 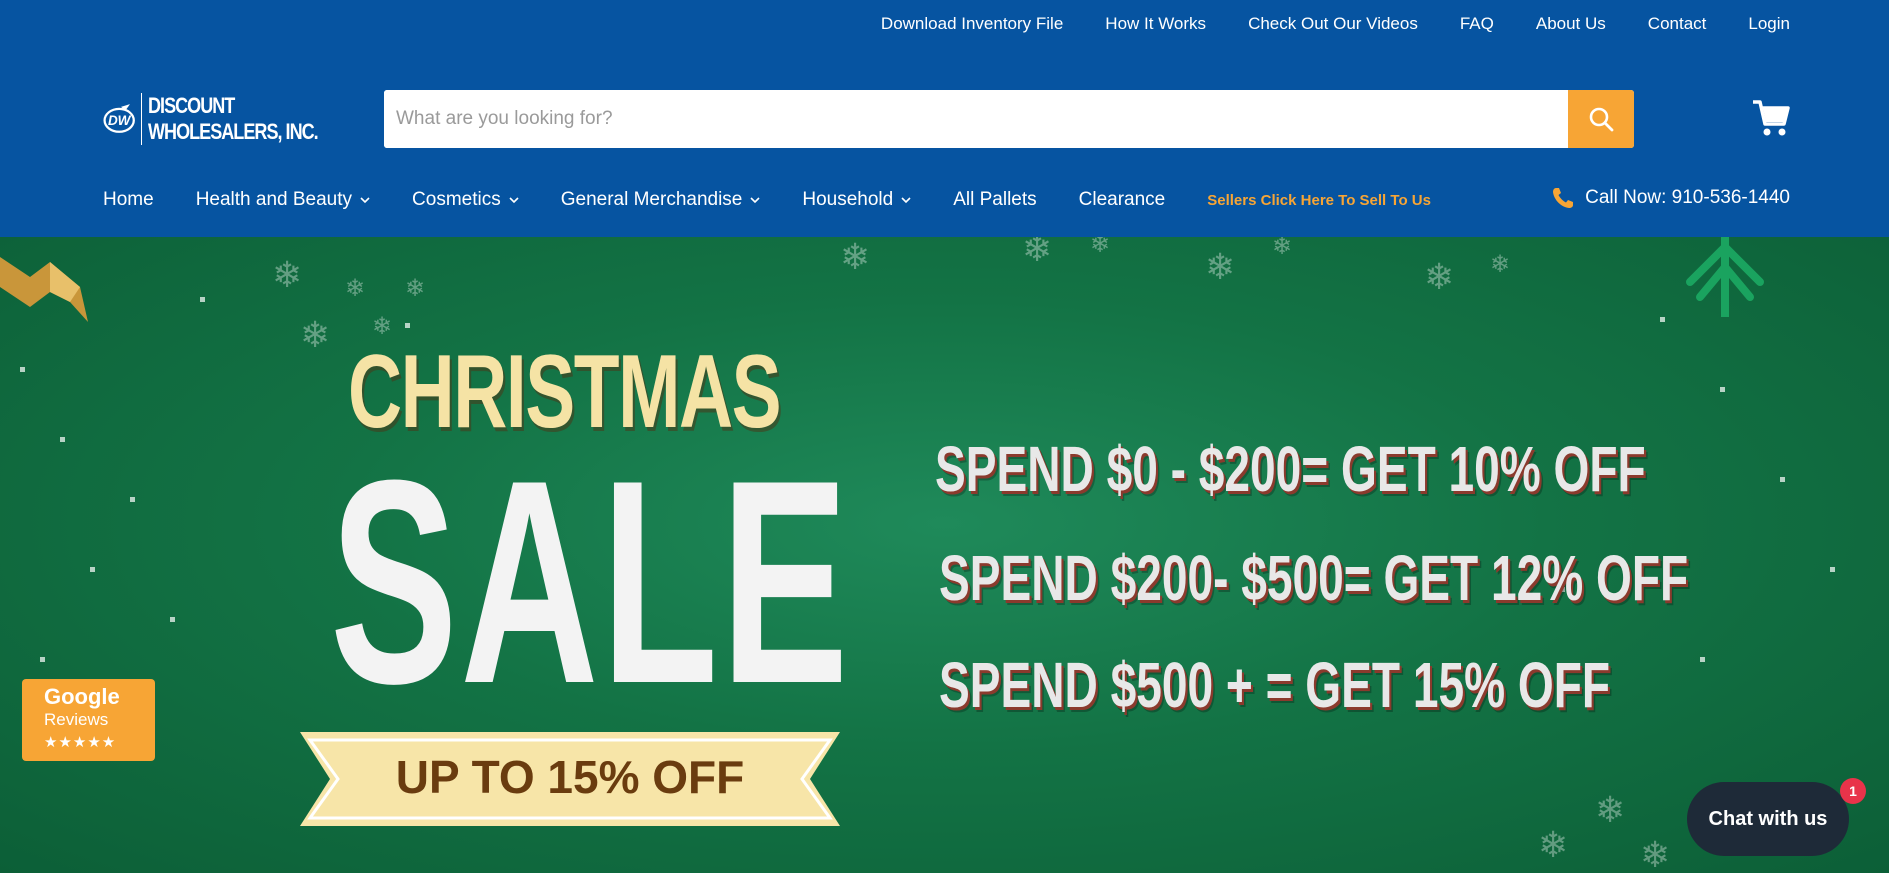 What do you see at coordinates (44, 289) in the screenshot?
I see `gold-ribbon-decoration-icon` at bounding box center [44, 289].